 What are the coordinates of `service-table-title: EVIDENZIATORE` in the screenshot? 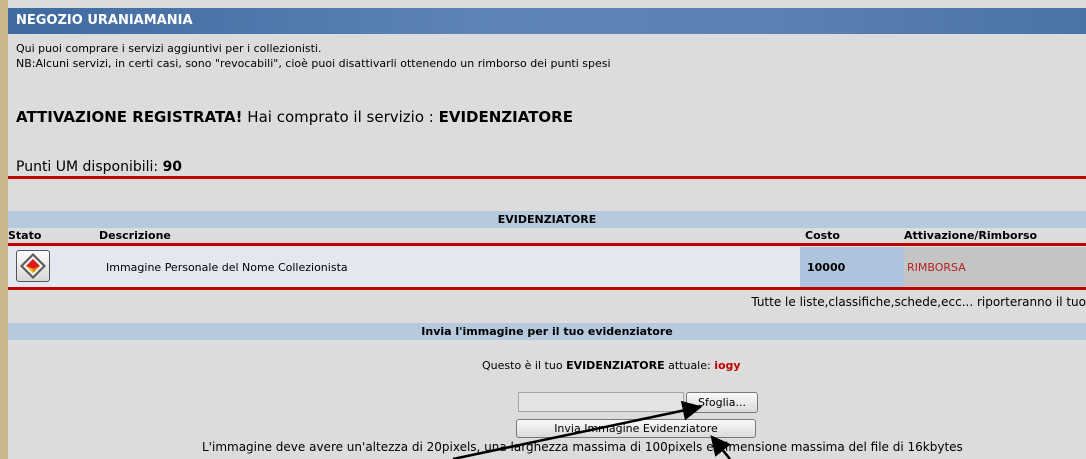 It's located at (547, 219).